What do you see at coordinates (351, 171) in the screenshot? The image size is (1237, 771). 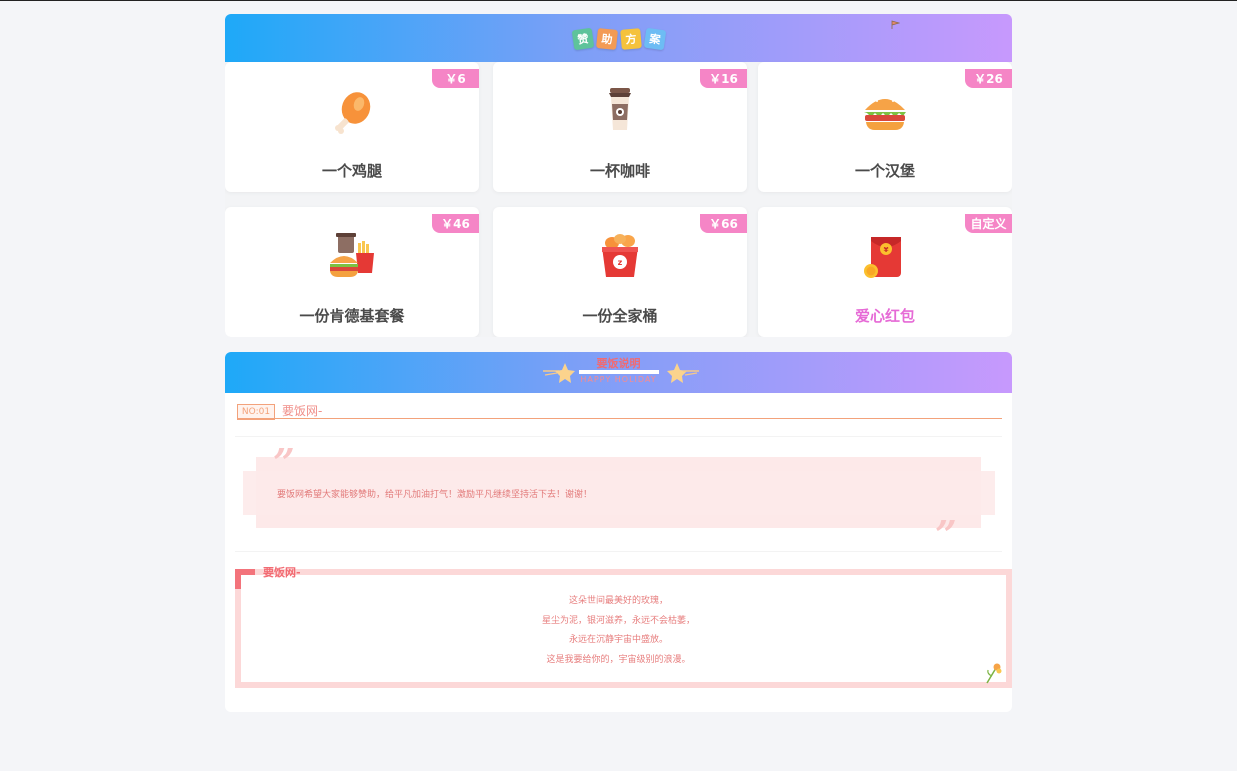 I see `item-label: 一个鸡腿` at bounding box center [351, 171].